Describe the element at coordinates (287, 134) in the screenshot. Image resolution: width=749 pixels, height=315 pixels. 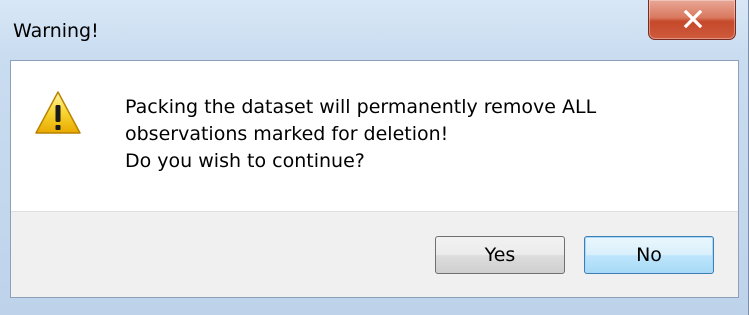
I see `message-line: observations marked for deletion!` at that location.